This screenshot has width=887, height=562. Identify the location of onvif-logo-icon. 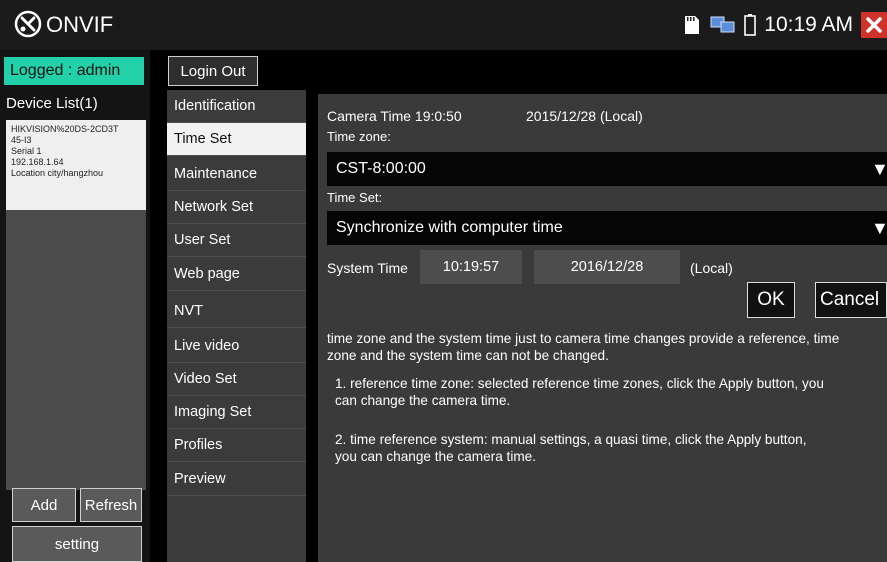
(28, 24).